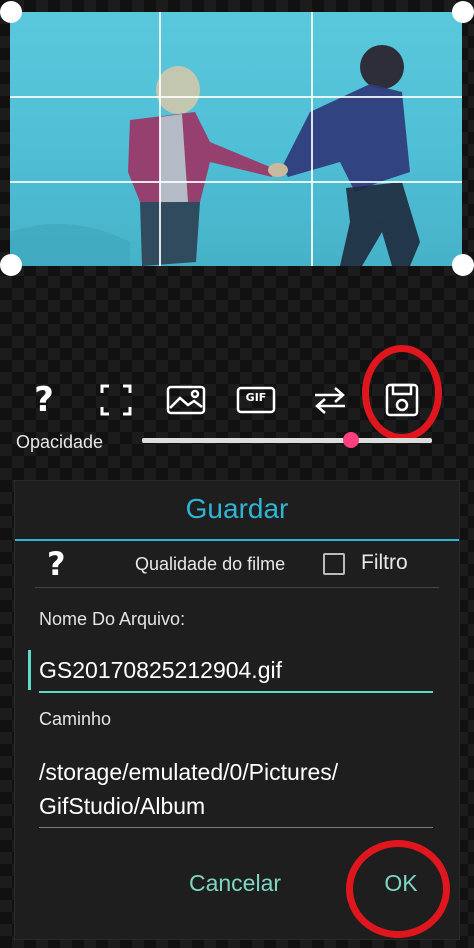  I want to click on crop-icon, so click(116, 400).